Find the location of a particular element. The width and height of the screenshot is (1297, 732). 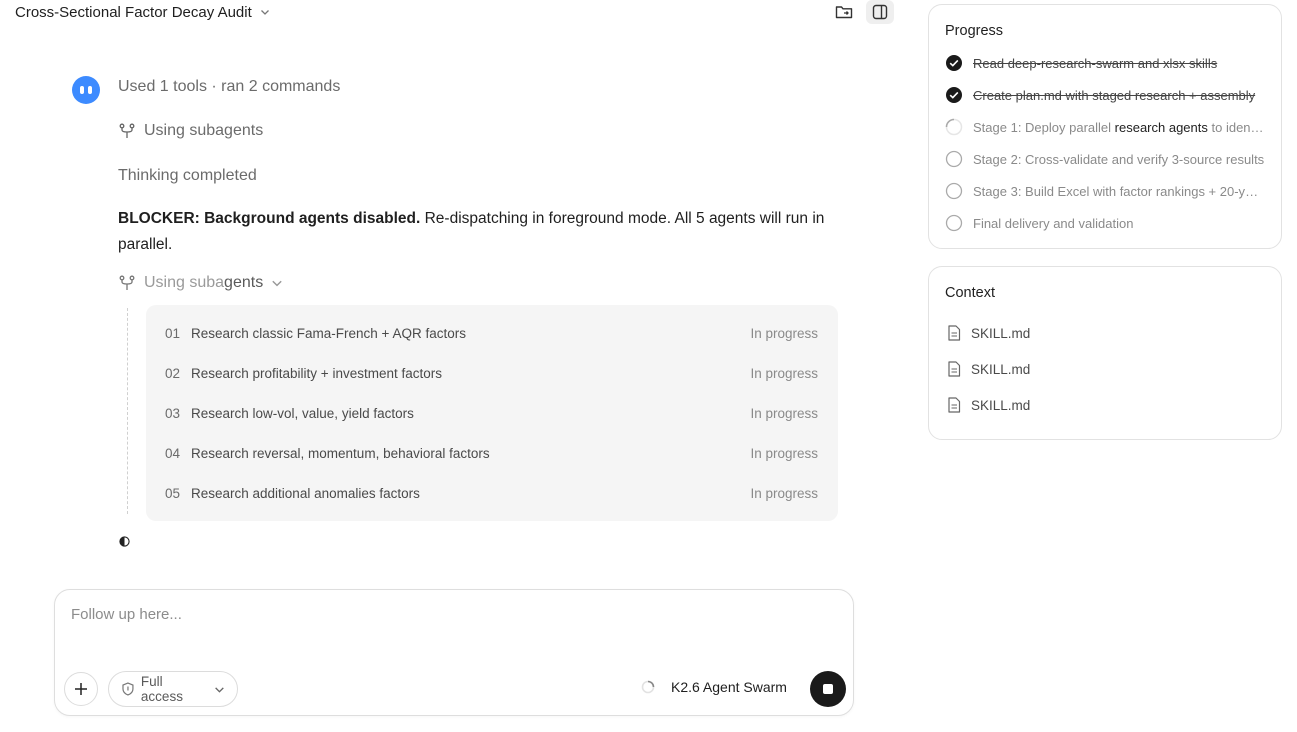

task-label: Research additional anomalies factors is located at coordinates (305, 493).